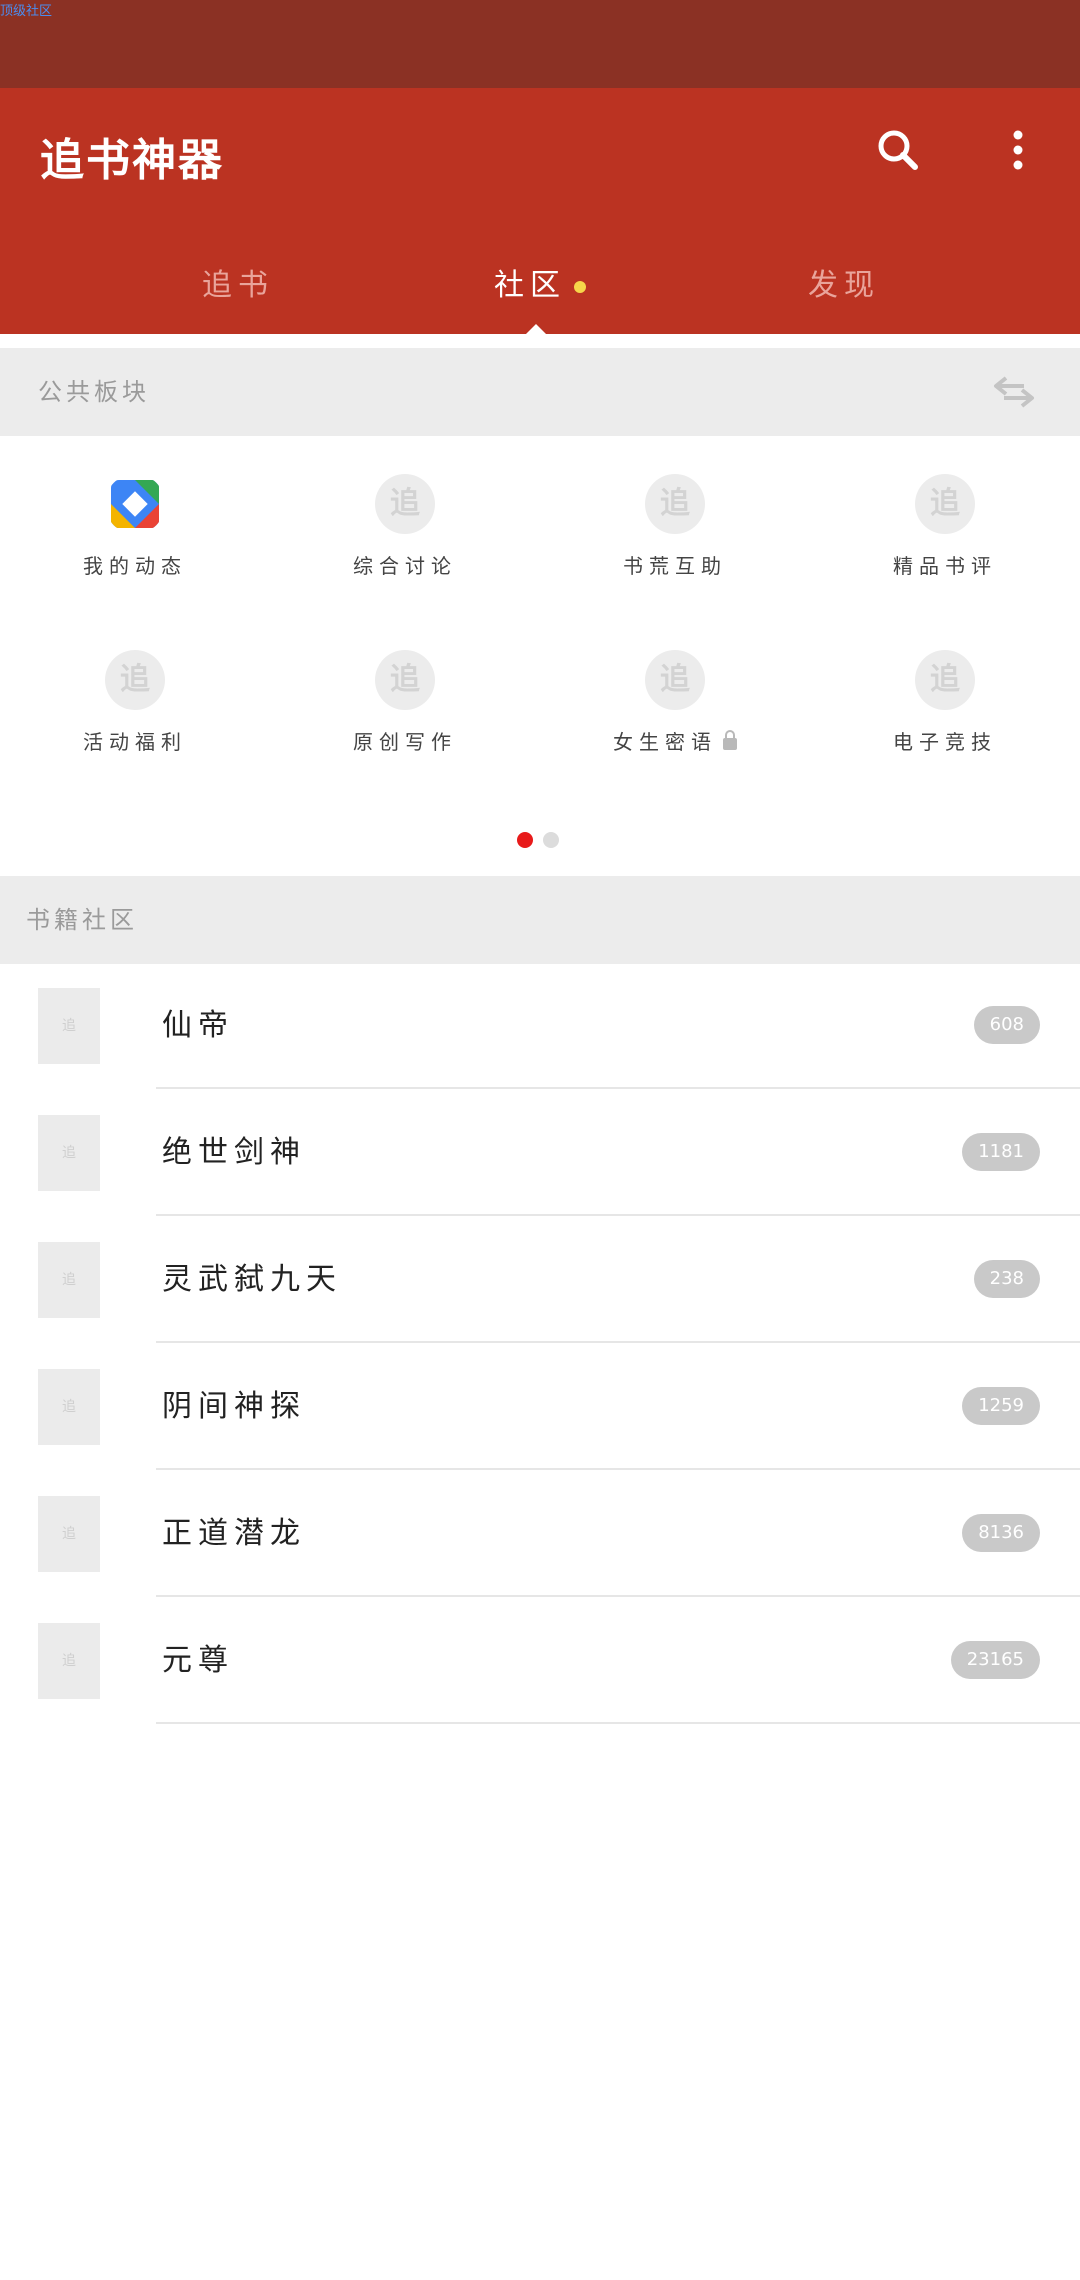 The width and height of the screenshot is (1080, 2280). Describe the element at coordinates (234, 1406) in the screenshot. I see `book-name: 阴间神探` at that location.